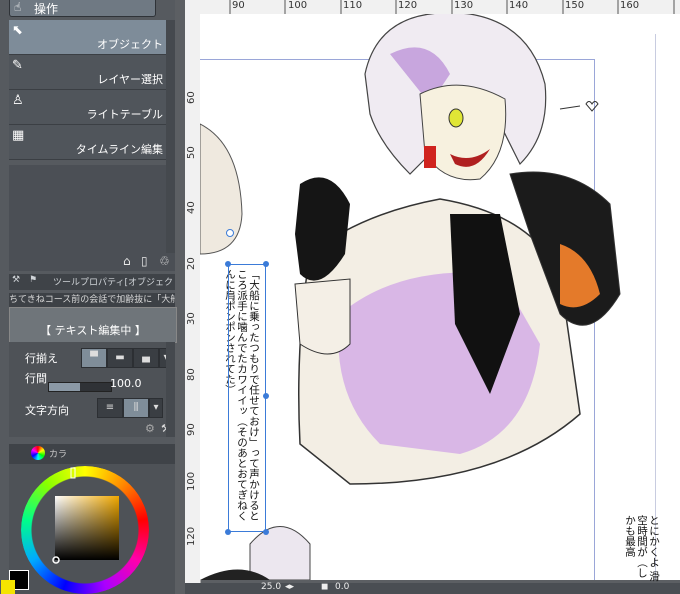  I want to click on tool-property-tab-row: ⚒ ⚑ ツールプロパティ[オブジェク, so click(92, 282).